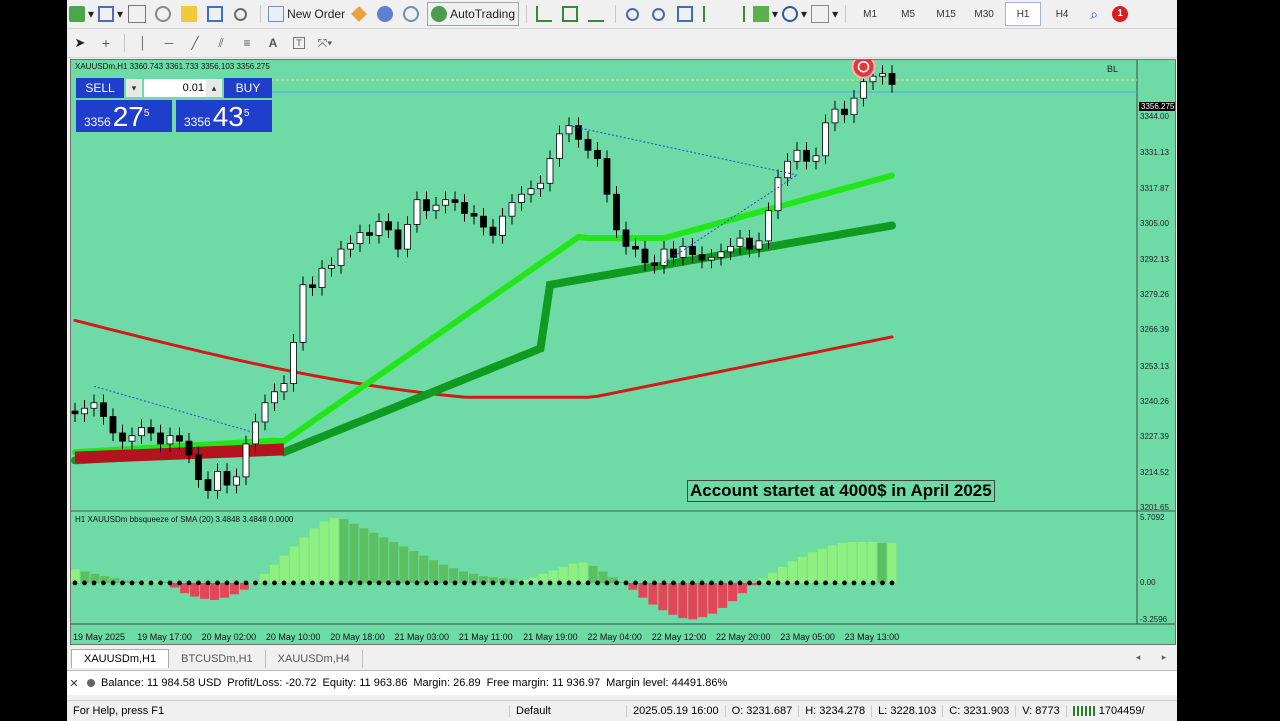 Image resolution: width=1280 pixels, height=721 pixels. What do you see at coordinates (110, 14) in the screenshot?
I see `profiles-button: ▾` at bounding box center [110, 14].